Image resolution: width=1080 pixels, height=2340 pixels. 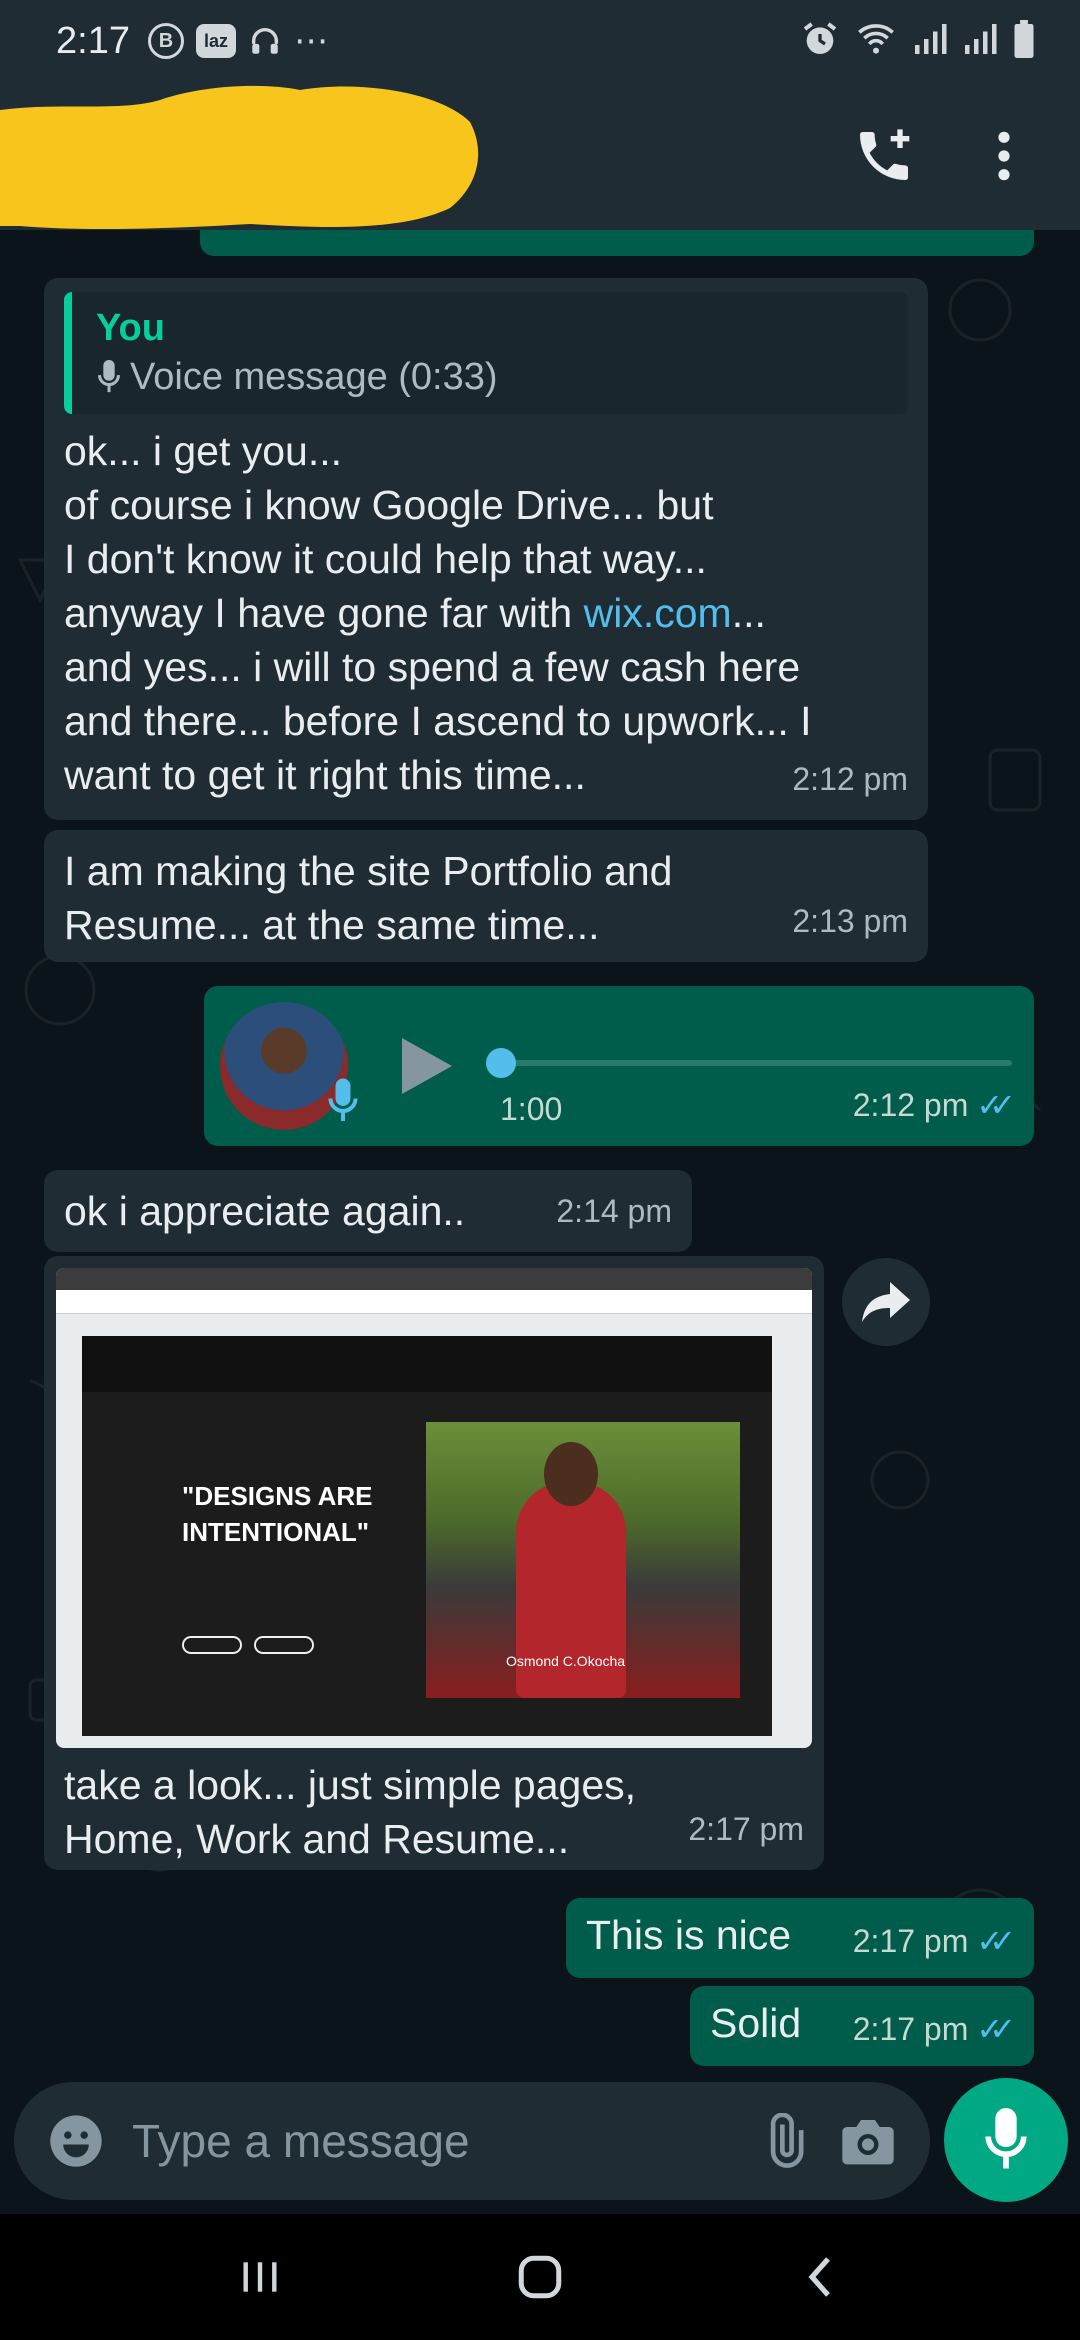 I want to click on more-vert-icon, so click(x=1004, y=156).